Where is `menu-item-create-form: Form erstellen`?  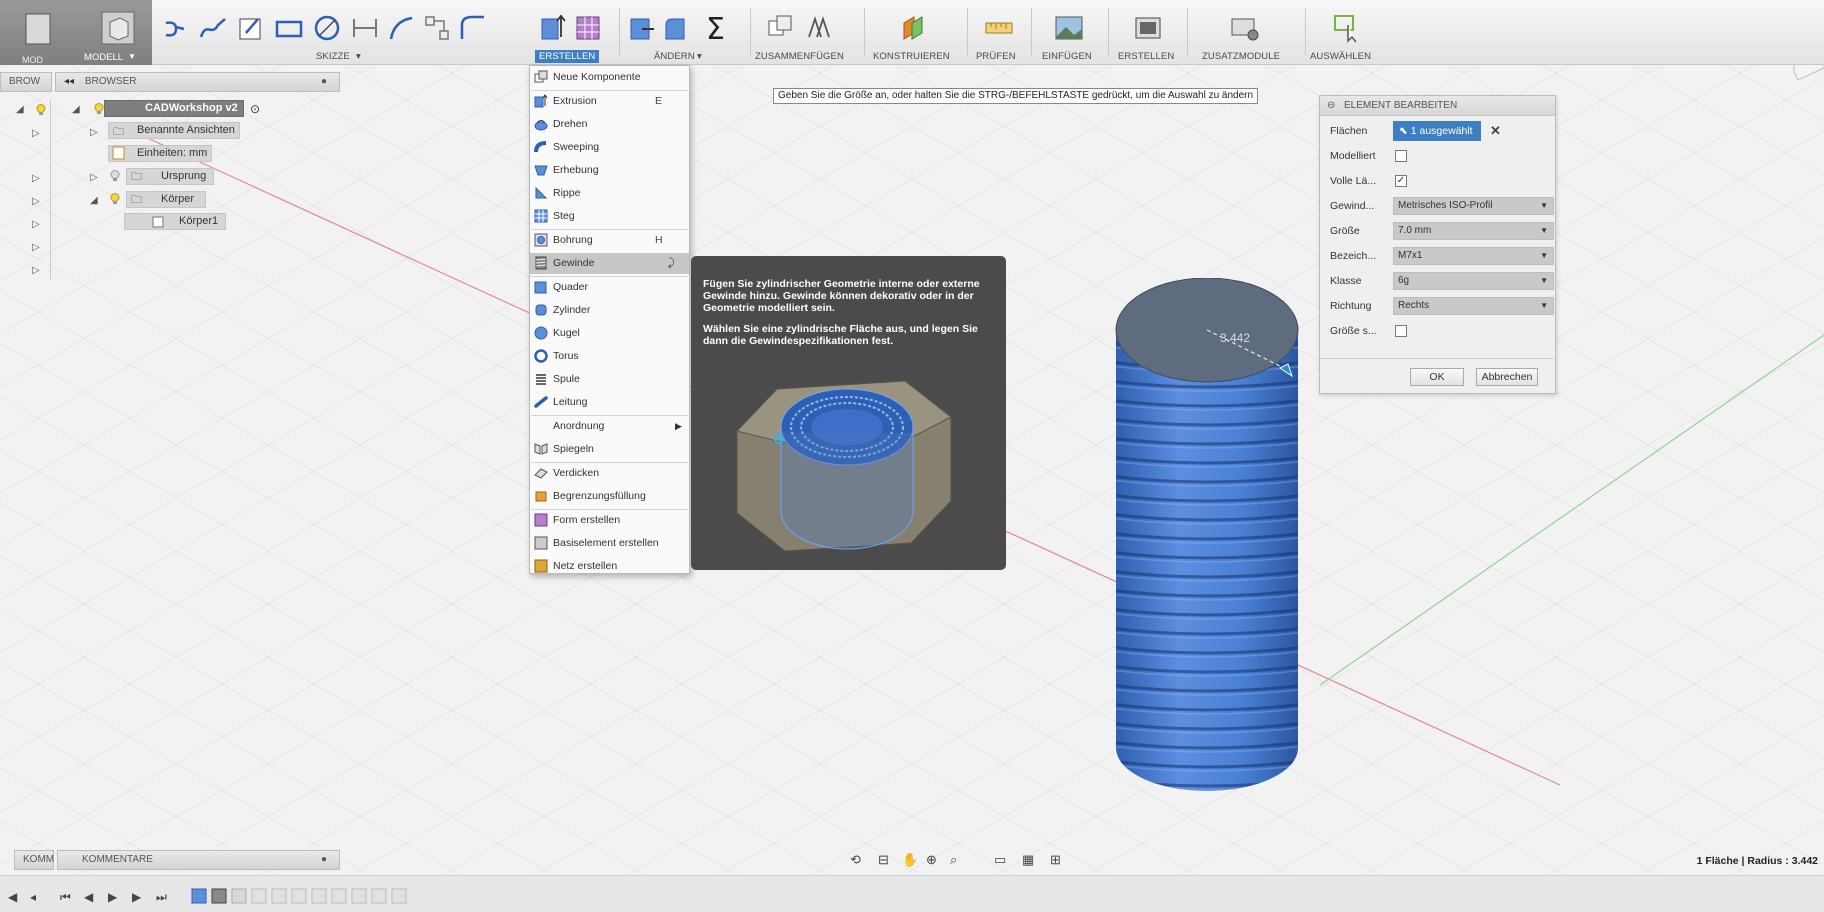 menu-item-create-form: Form erstellen is located at coordinates (609, 520).